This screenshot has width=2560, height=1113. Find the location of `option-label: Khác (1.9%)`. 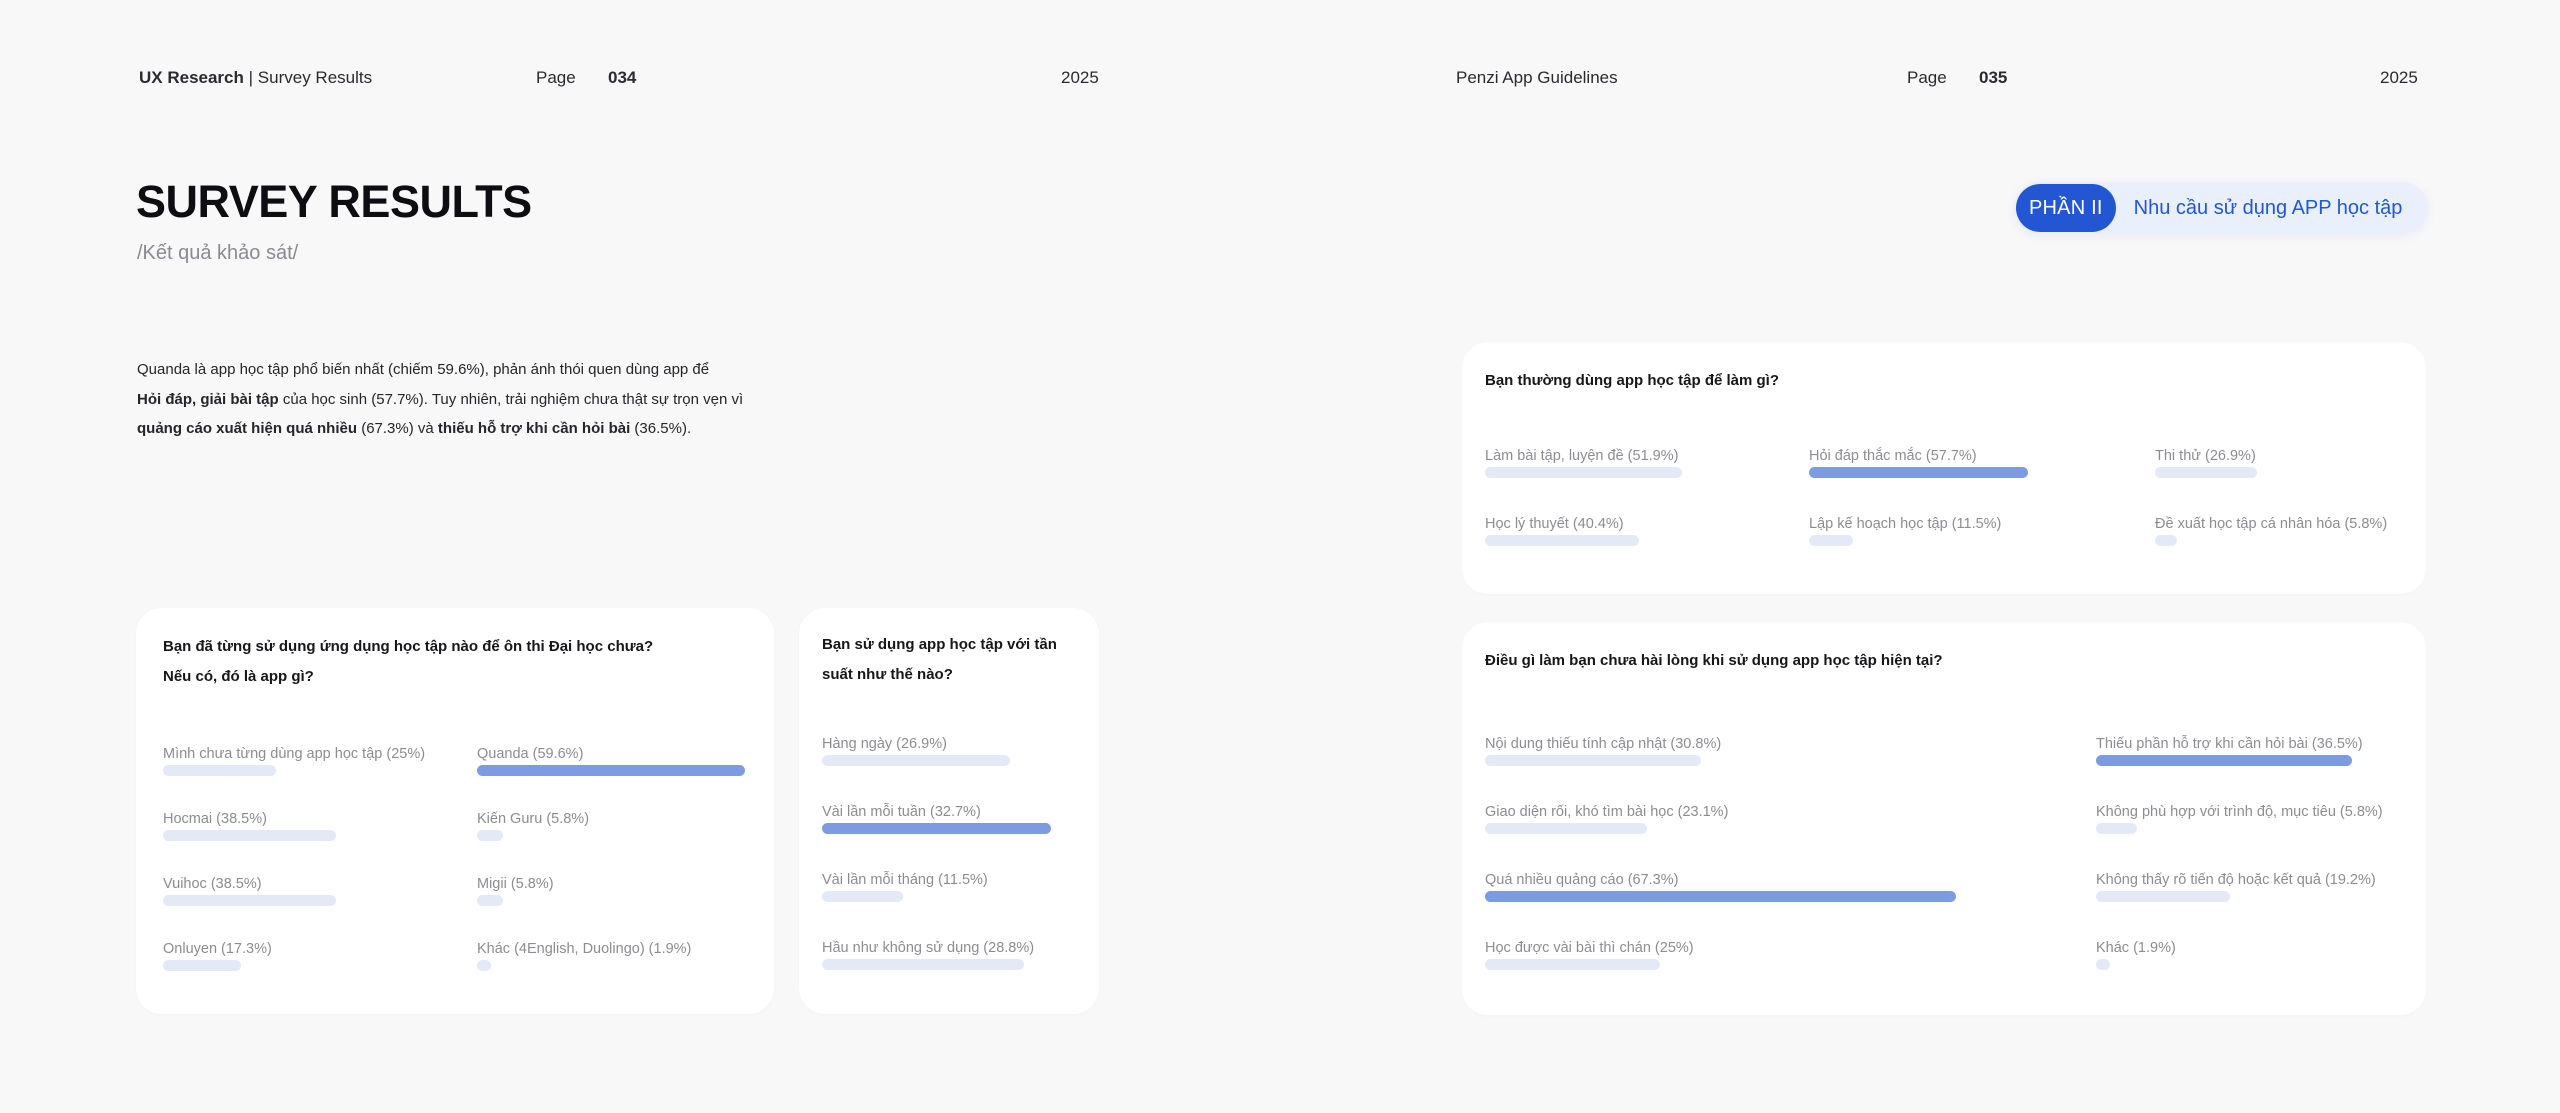

option-label: Khác (1.9%) is located at coordinates (2136, 948).